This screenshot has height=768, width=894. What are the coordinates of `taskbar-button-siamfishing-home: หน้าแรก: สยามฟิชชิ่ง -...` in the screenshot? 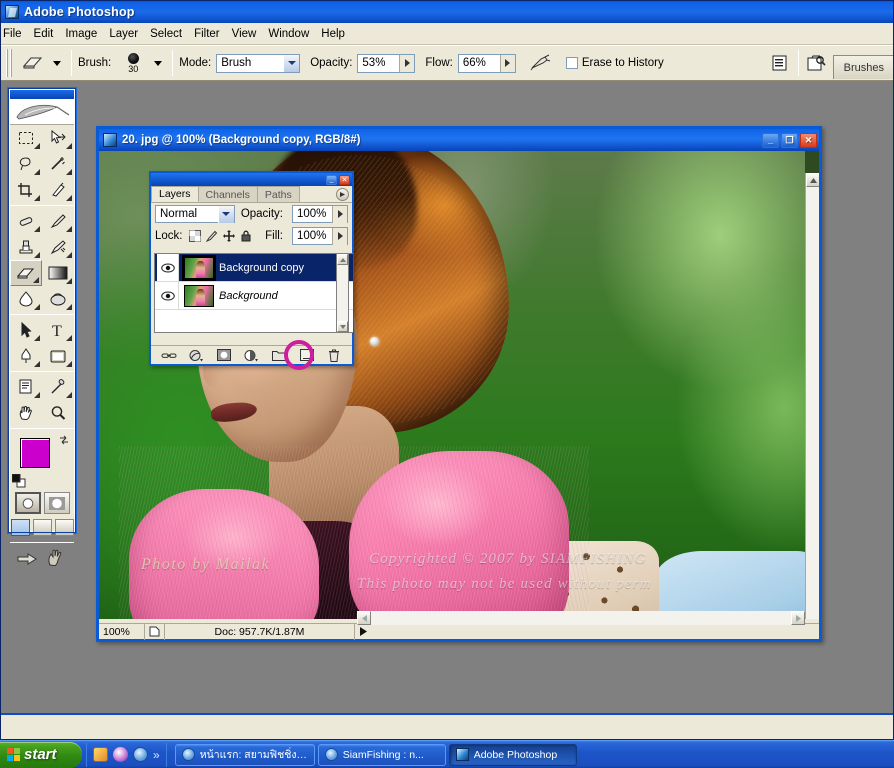 It's located at (244, 754).